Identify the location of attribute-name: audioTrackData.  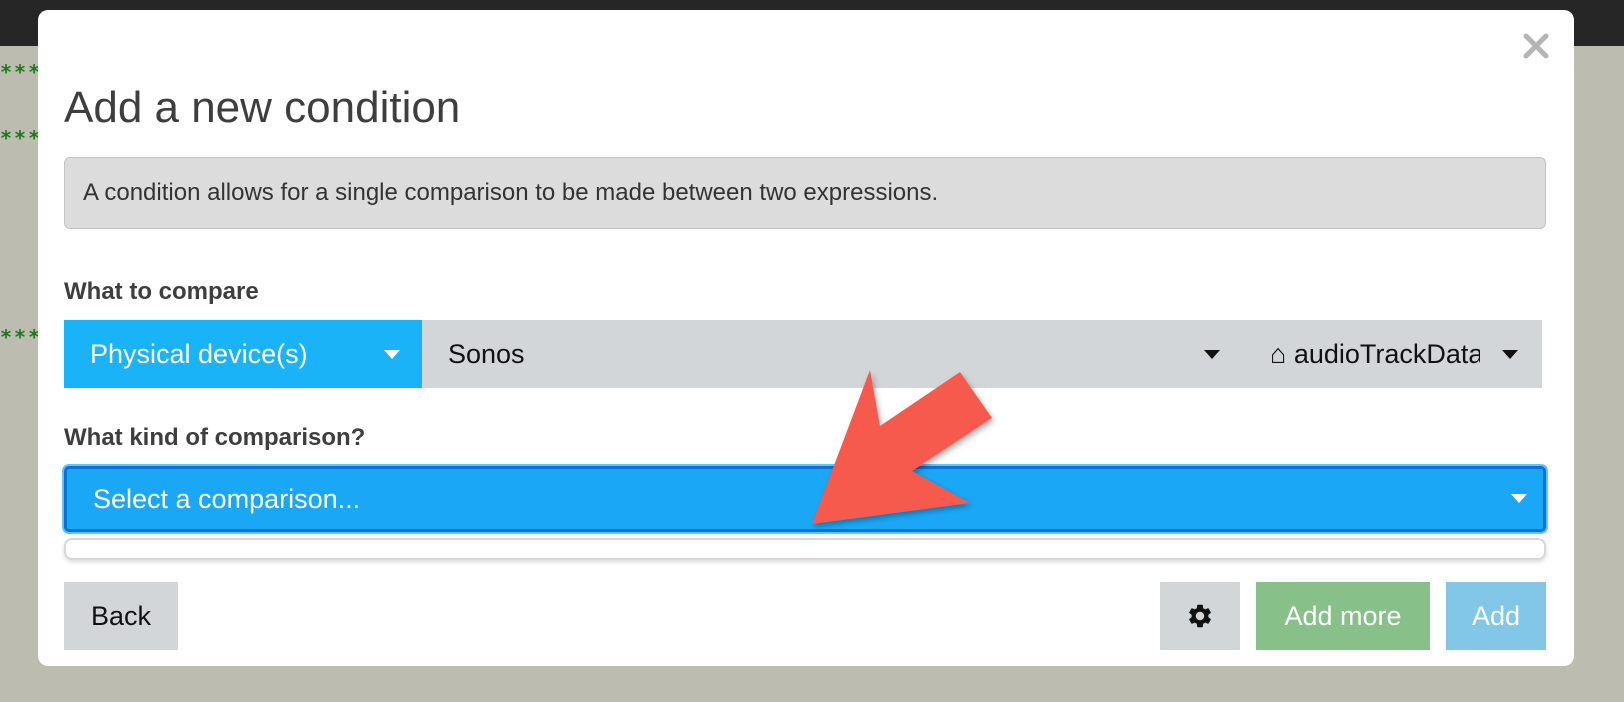
(1386, 354).